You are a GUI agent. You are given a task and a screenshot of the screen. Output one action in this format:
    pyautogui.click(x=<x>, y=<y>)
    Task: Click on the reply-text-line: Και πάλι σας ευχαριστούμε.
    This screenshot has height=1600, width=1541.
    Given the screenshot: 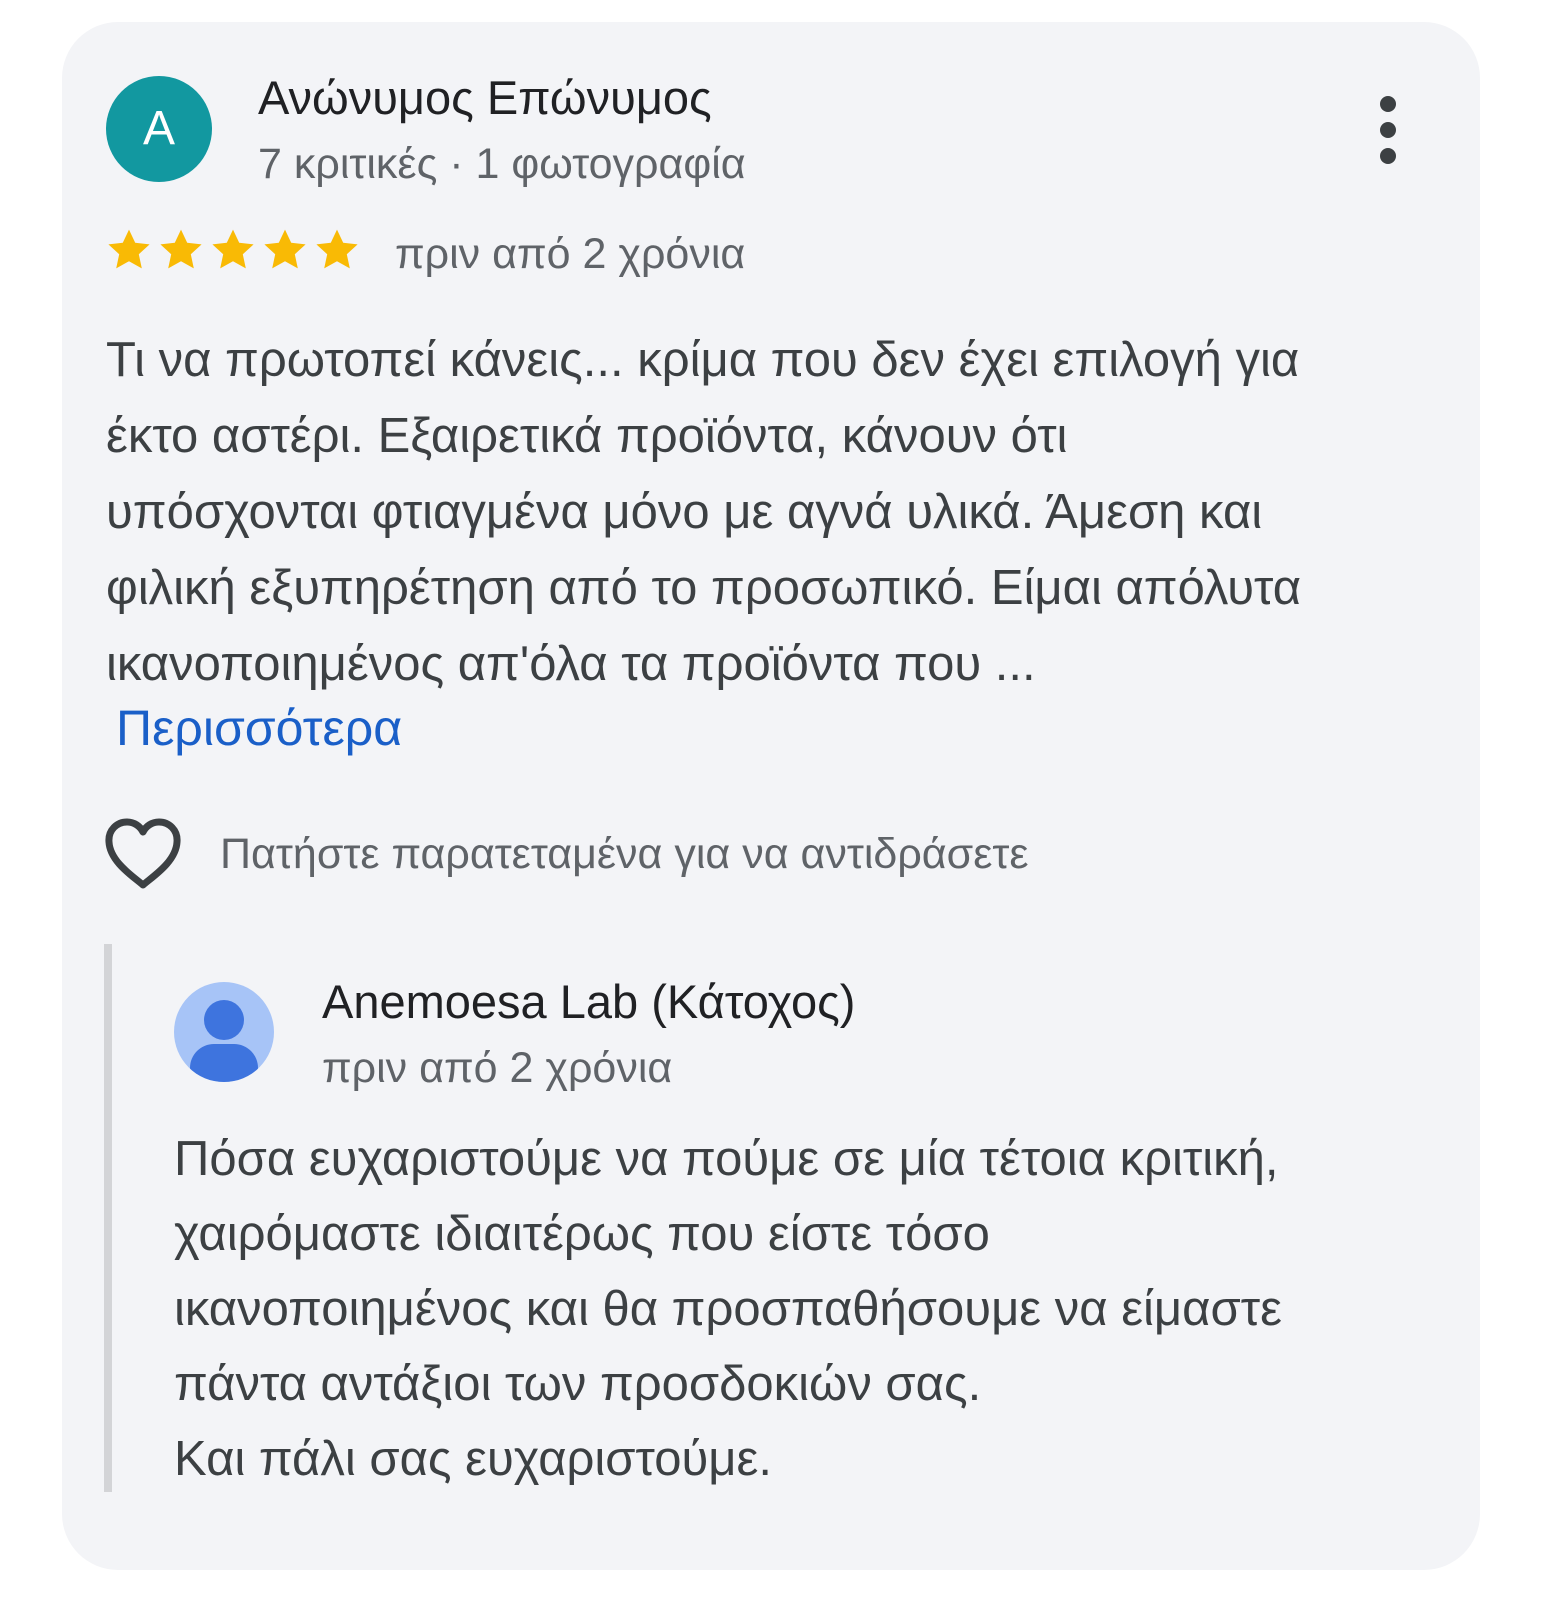 What is the action you would take?
    pyautogui.click(x=473, y=1459)
    